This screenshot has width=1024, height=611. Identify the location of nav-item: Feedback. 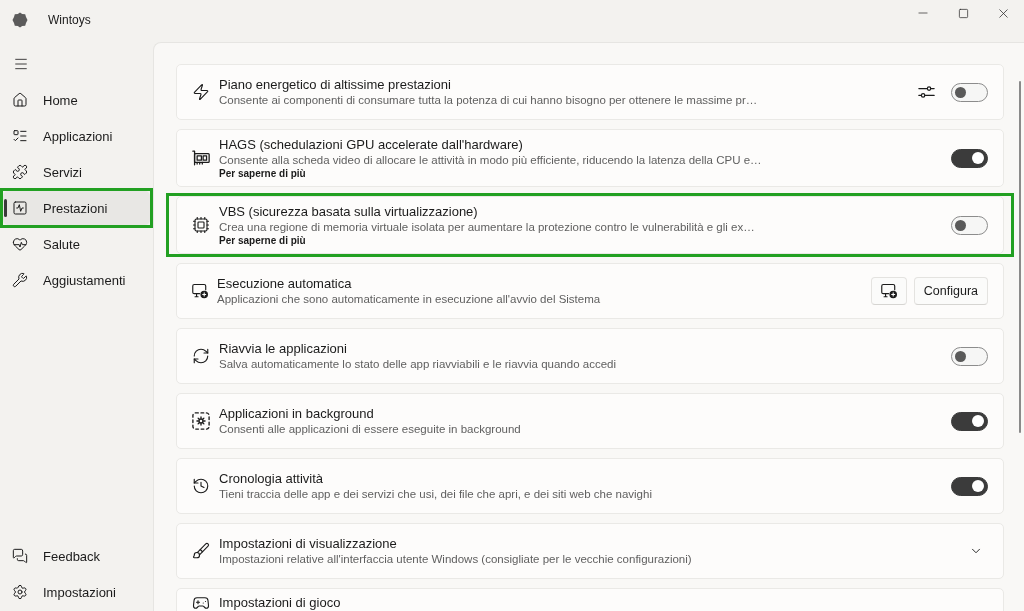
(76, 556).